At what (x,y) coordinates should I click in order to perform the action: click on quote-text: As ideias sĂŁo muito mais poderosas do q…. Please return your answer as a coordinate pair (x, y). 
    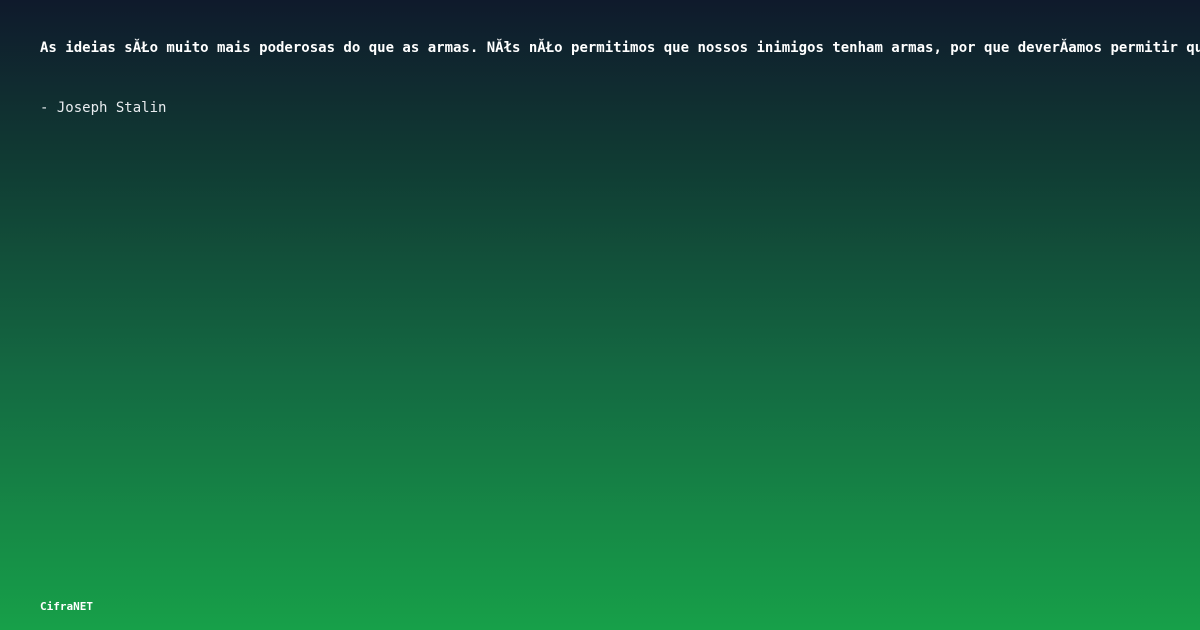
    Looking at the image, I should click on (620, 48).